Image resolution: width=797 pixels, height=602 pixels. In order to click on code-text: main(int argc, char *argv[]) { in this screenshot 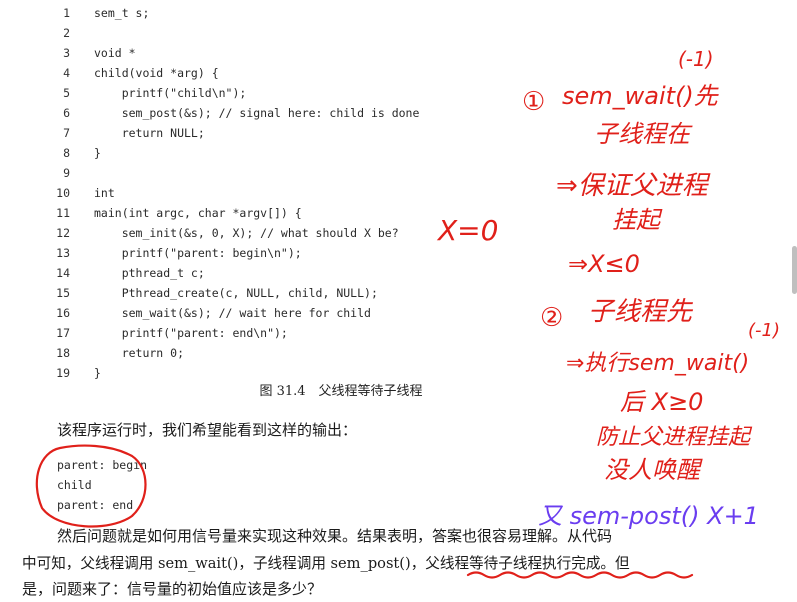, I will do `click(198, 213)`.